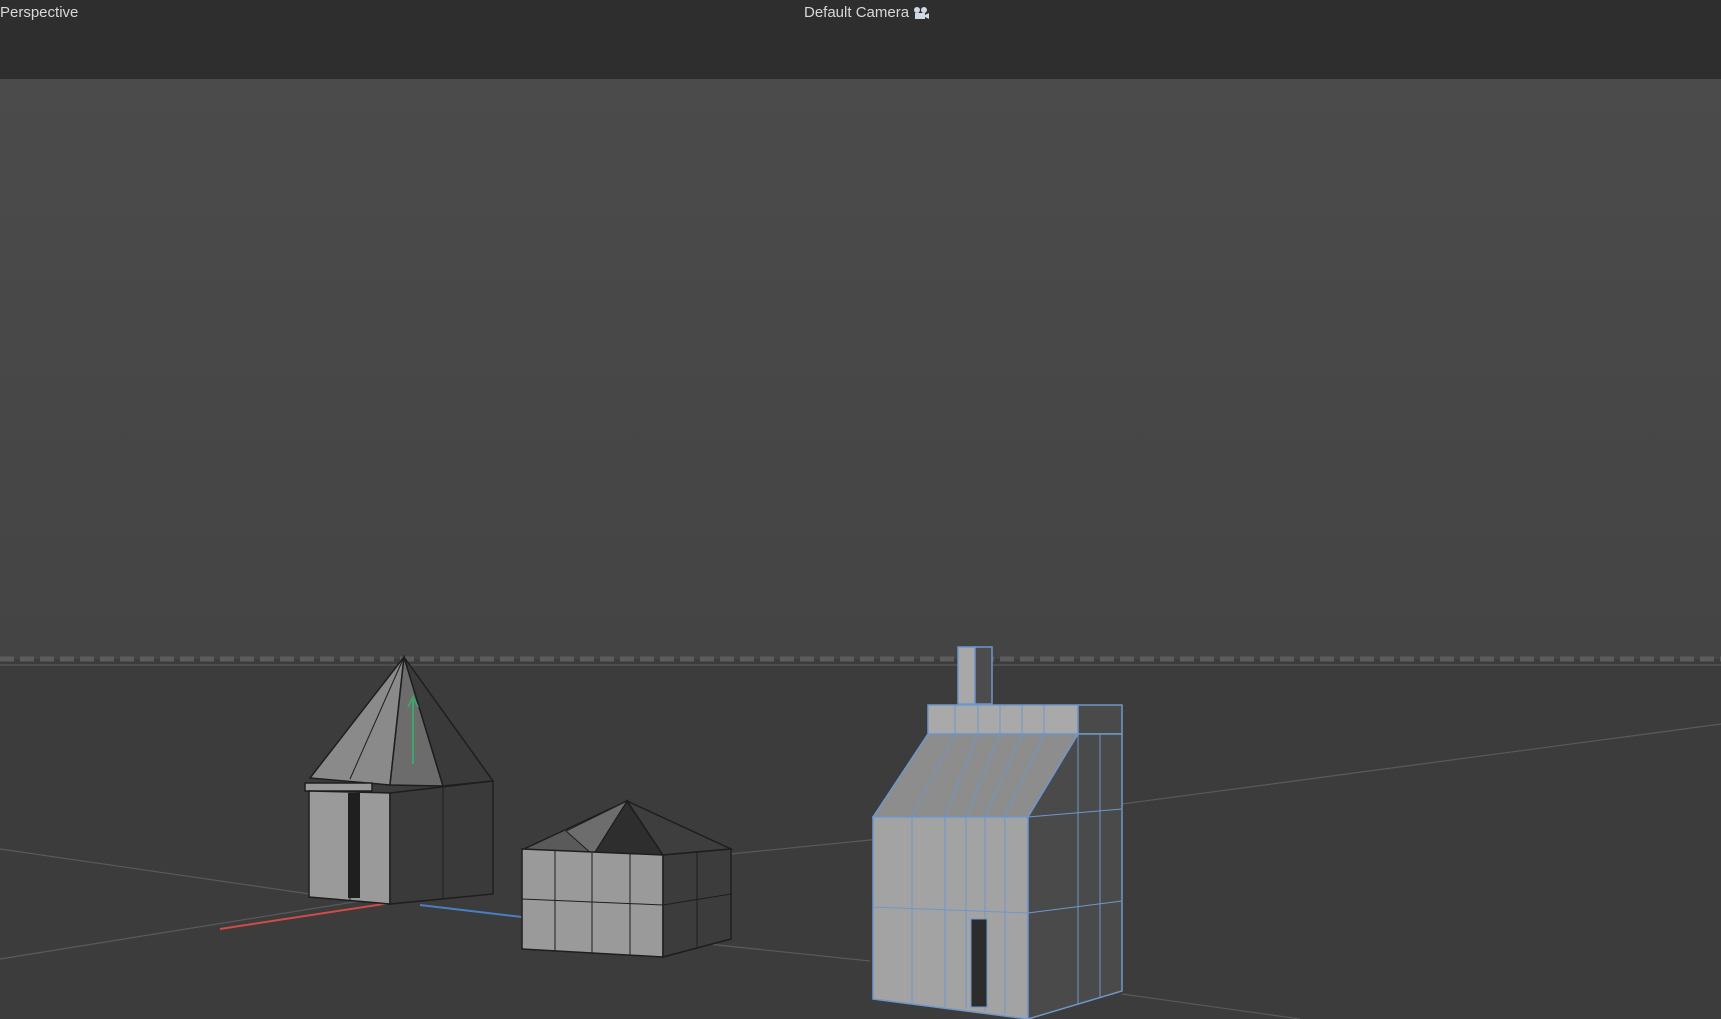 This screenshot has height=1019, width=1721. I want to click on camera-menu: Default Camera, so click(867, 12).